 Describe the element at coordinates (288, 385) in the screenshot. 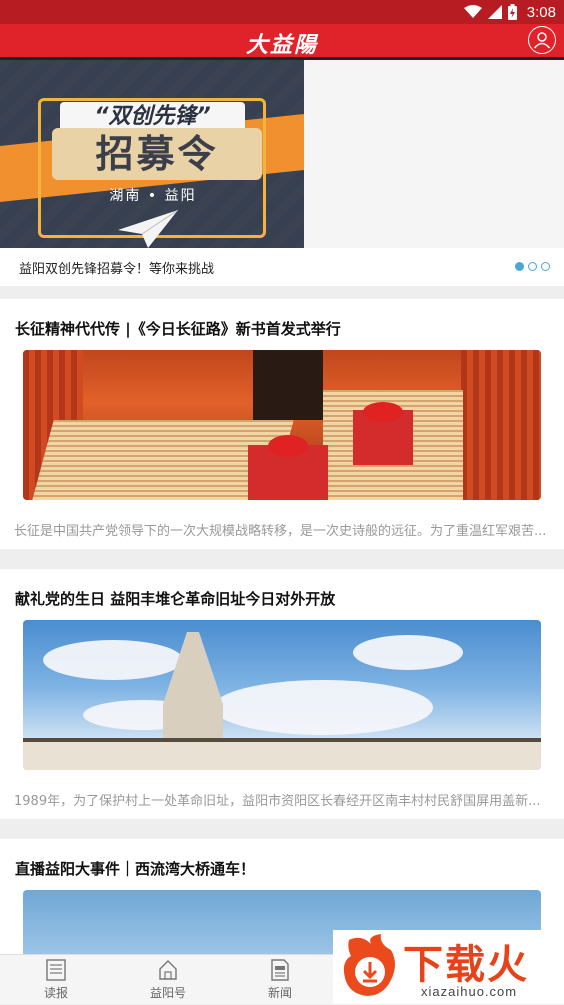

I see `image-dark-panel` at that location.